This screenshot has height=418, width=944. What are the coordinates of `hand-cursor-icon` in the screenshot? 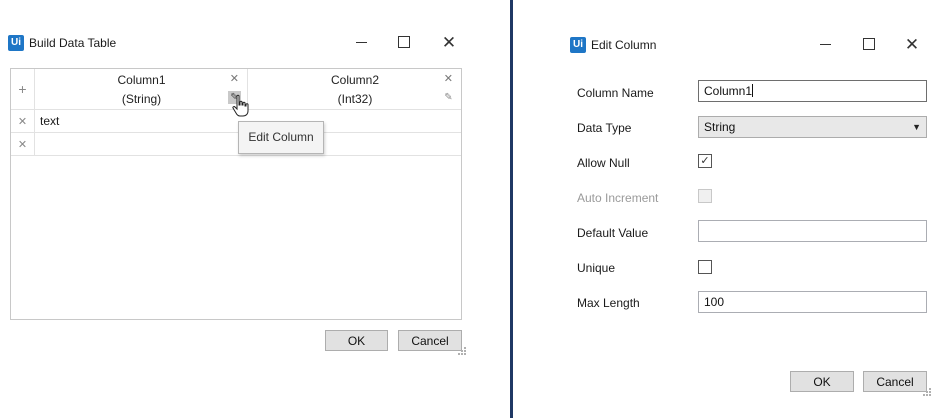 It's located at (240, 105).